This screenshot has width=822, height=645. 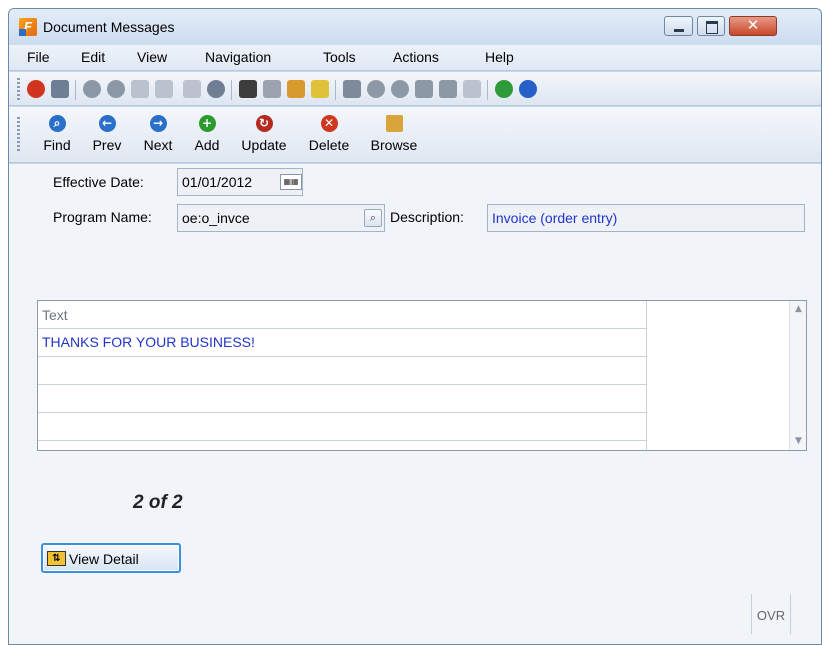 I want to click on description-label: Description:, so click(x=427, y=217).